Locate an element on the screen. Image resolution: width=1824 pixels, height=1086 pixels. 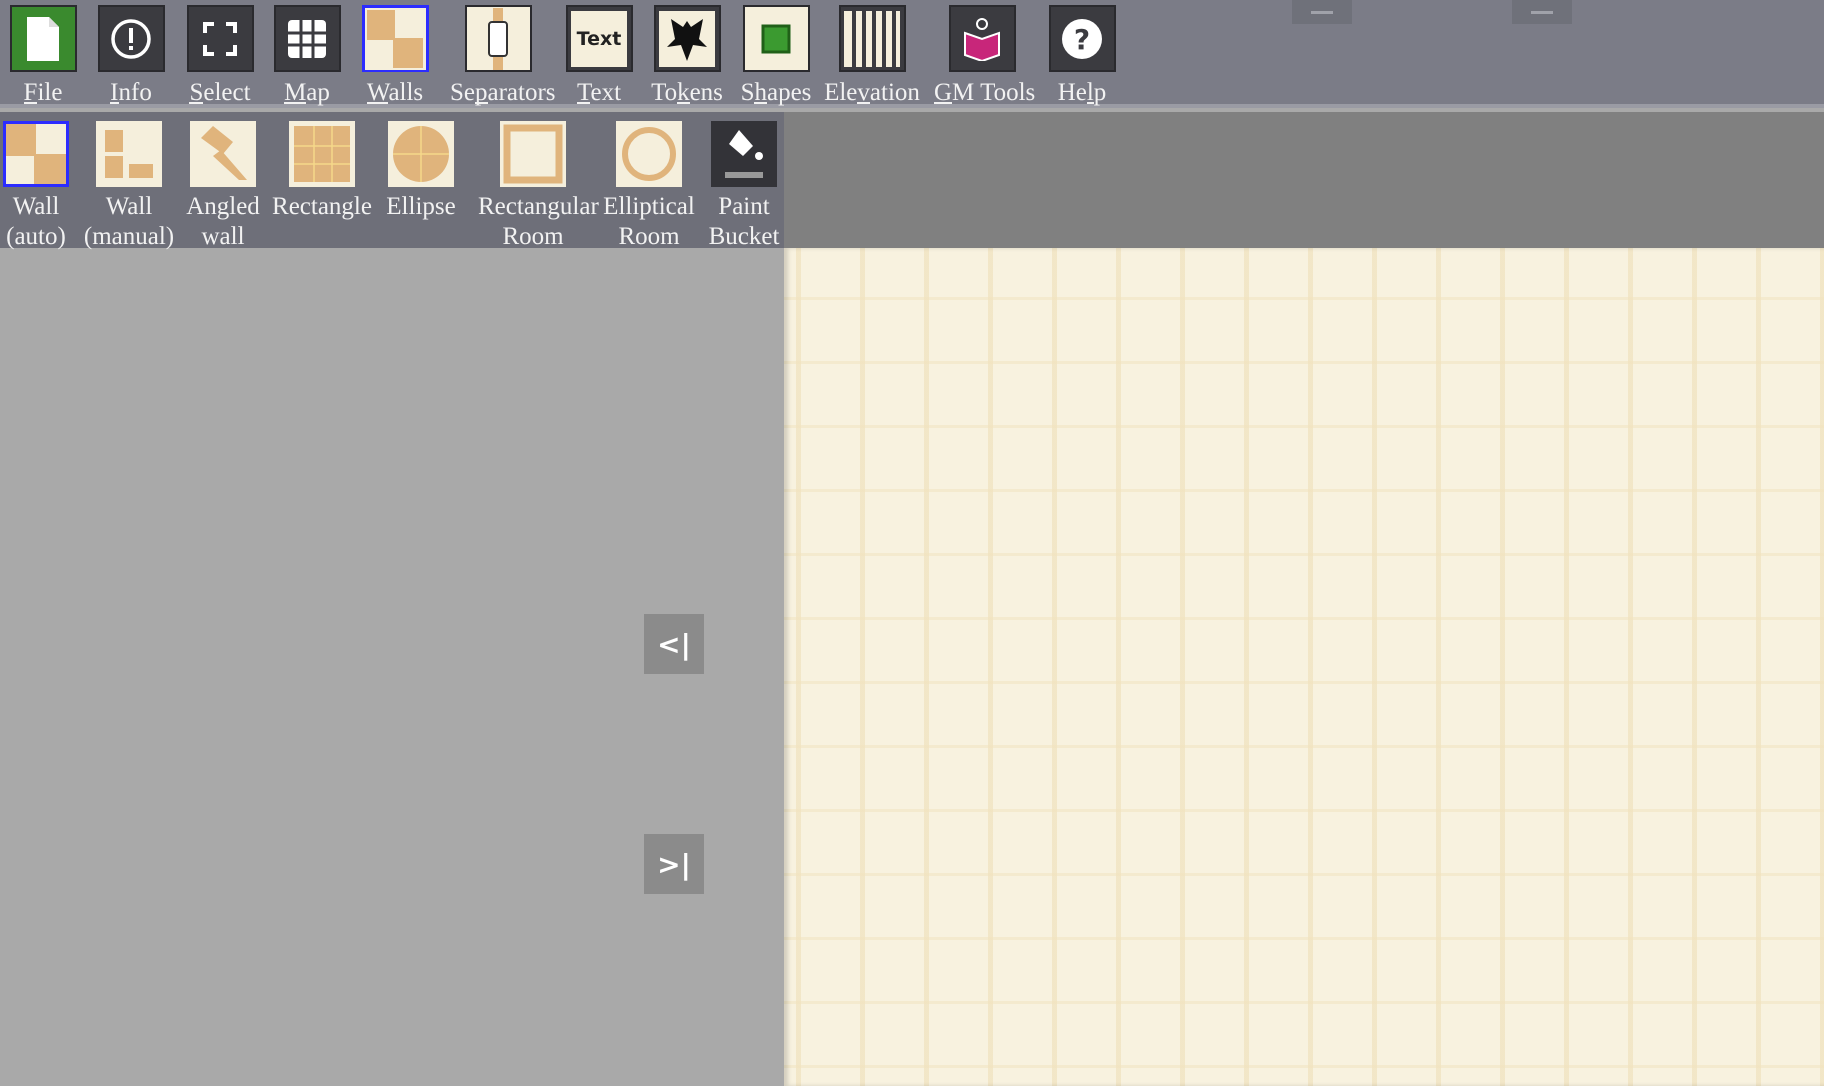
wall-manual-icon is located at coordinates (129, 154).